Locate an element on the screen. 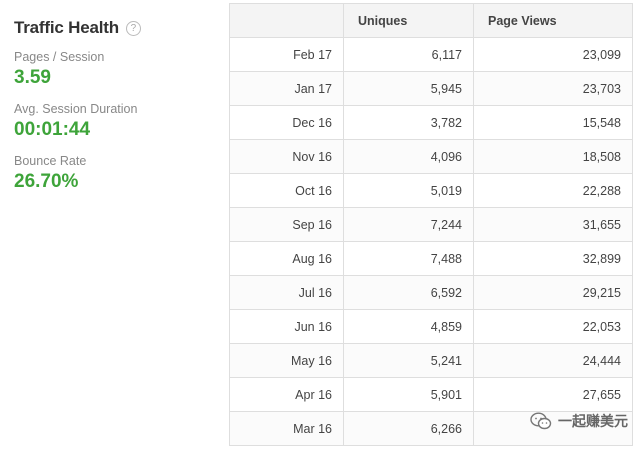  cell-month: Dec 16 is located at coordinates (286, 122).